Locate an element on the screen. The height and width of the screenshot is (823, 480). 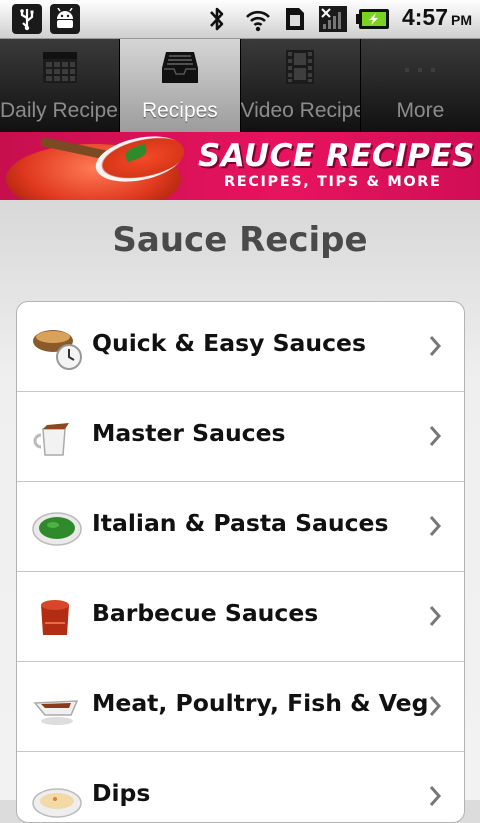
wifi-icon is located at coordinates (258, 19).